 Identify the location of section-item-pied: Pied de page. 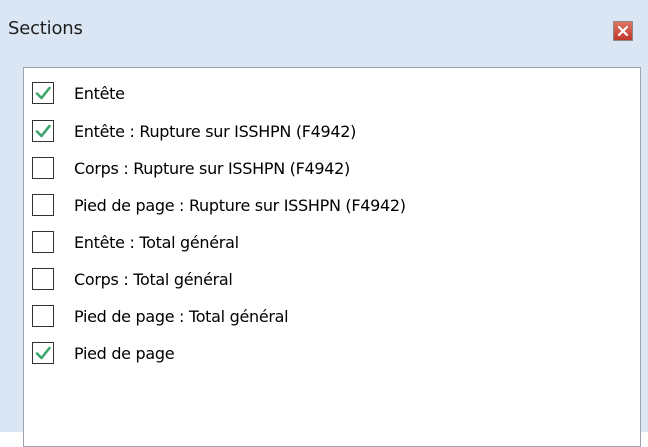
(332, 353).